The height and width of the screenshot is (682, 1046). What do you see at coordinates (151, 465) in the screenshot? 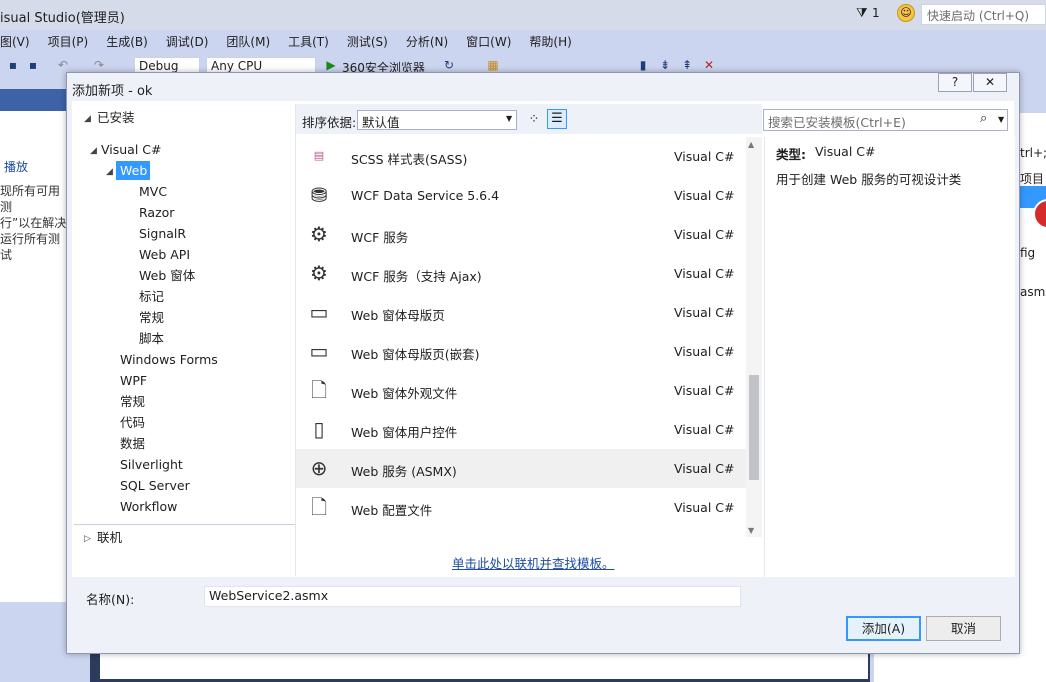
I see `tree-silverlight: Silverlight` at bounding box center [151, 465].